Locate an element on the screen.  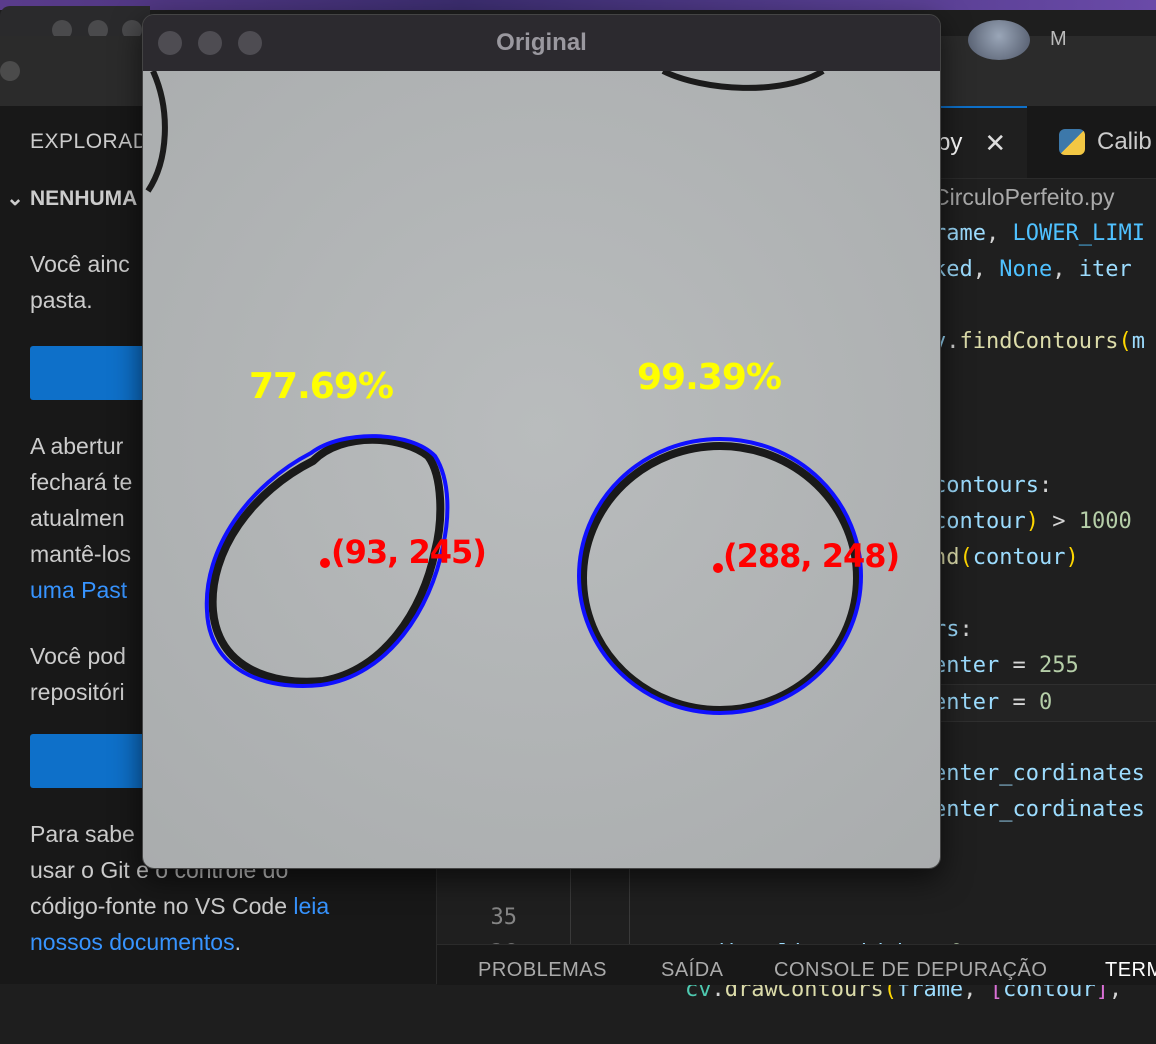
center-coordinate-label-2: (288, 248) is located at coordinates (811, 556).